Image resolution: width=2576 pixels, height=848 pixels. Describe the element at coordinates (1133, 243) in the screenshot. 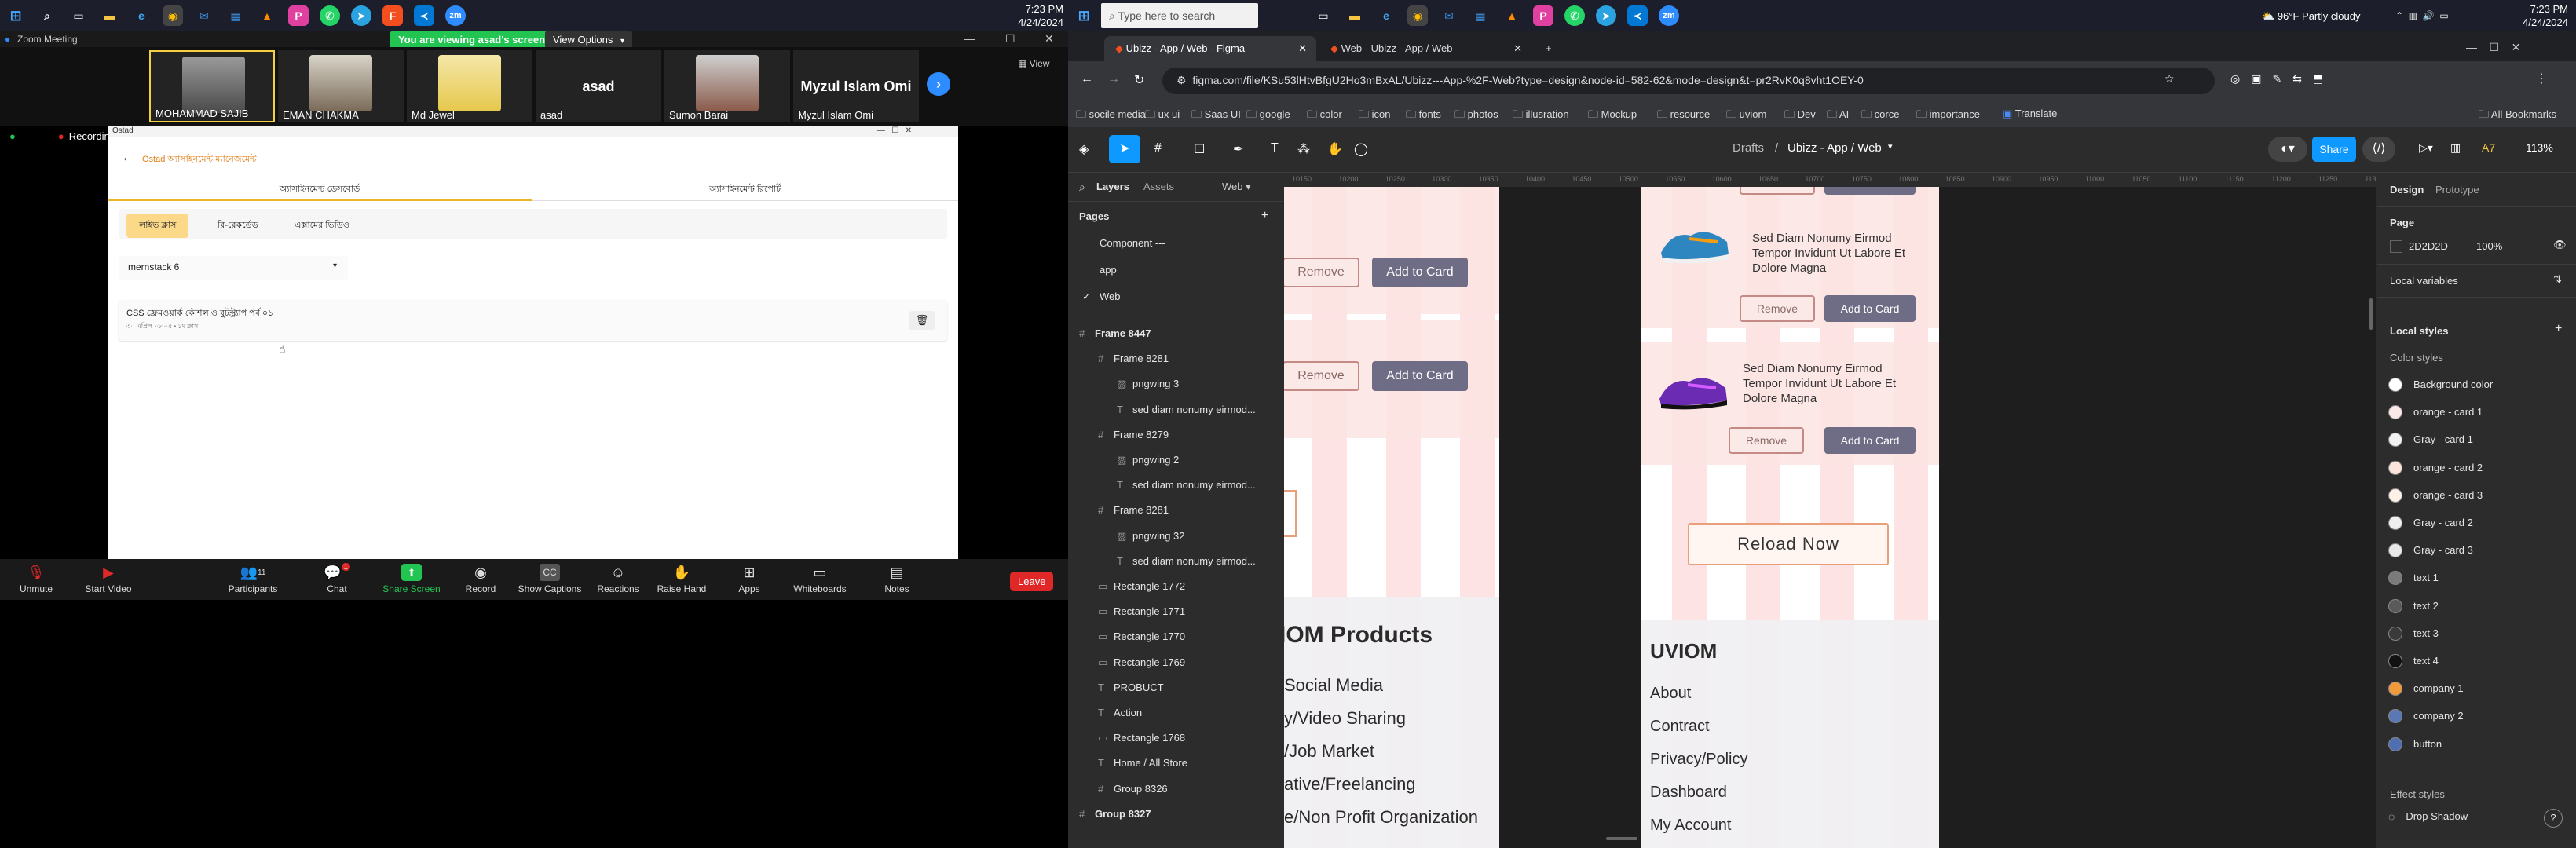

I see `page-item: Component ---` at that location.